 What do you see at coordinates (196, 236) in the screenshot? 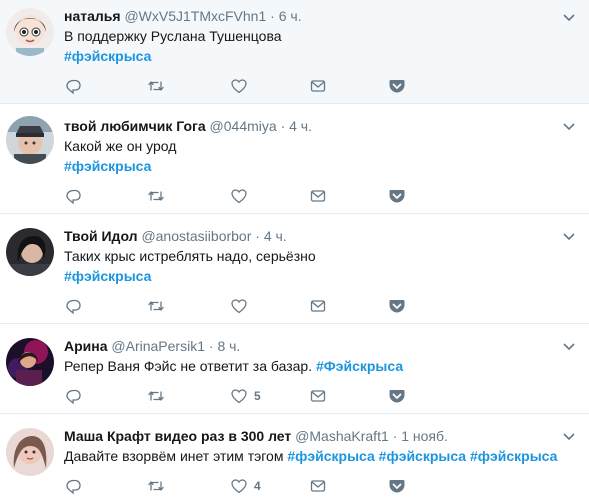
I see `screen-name: @anostasiiborbor` at bounding box center [196, 236].